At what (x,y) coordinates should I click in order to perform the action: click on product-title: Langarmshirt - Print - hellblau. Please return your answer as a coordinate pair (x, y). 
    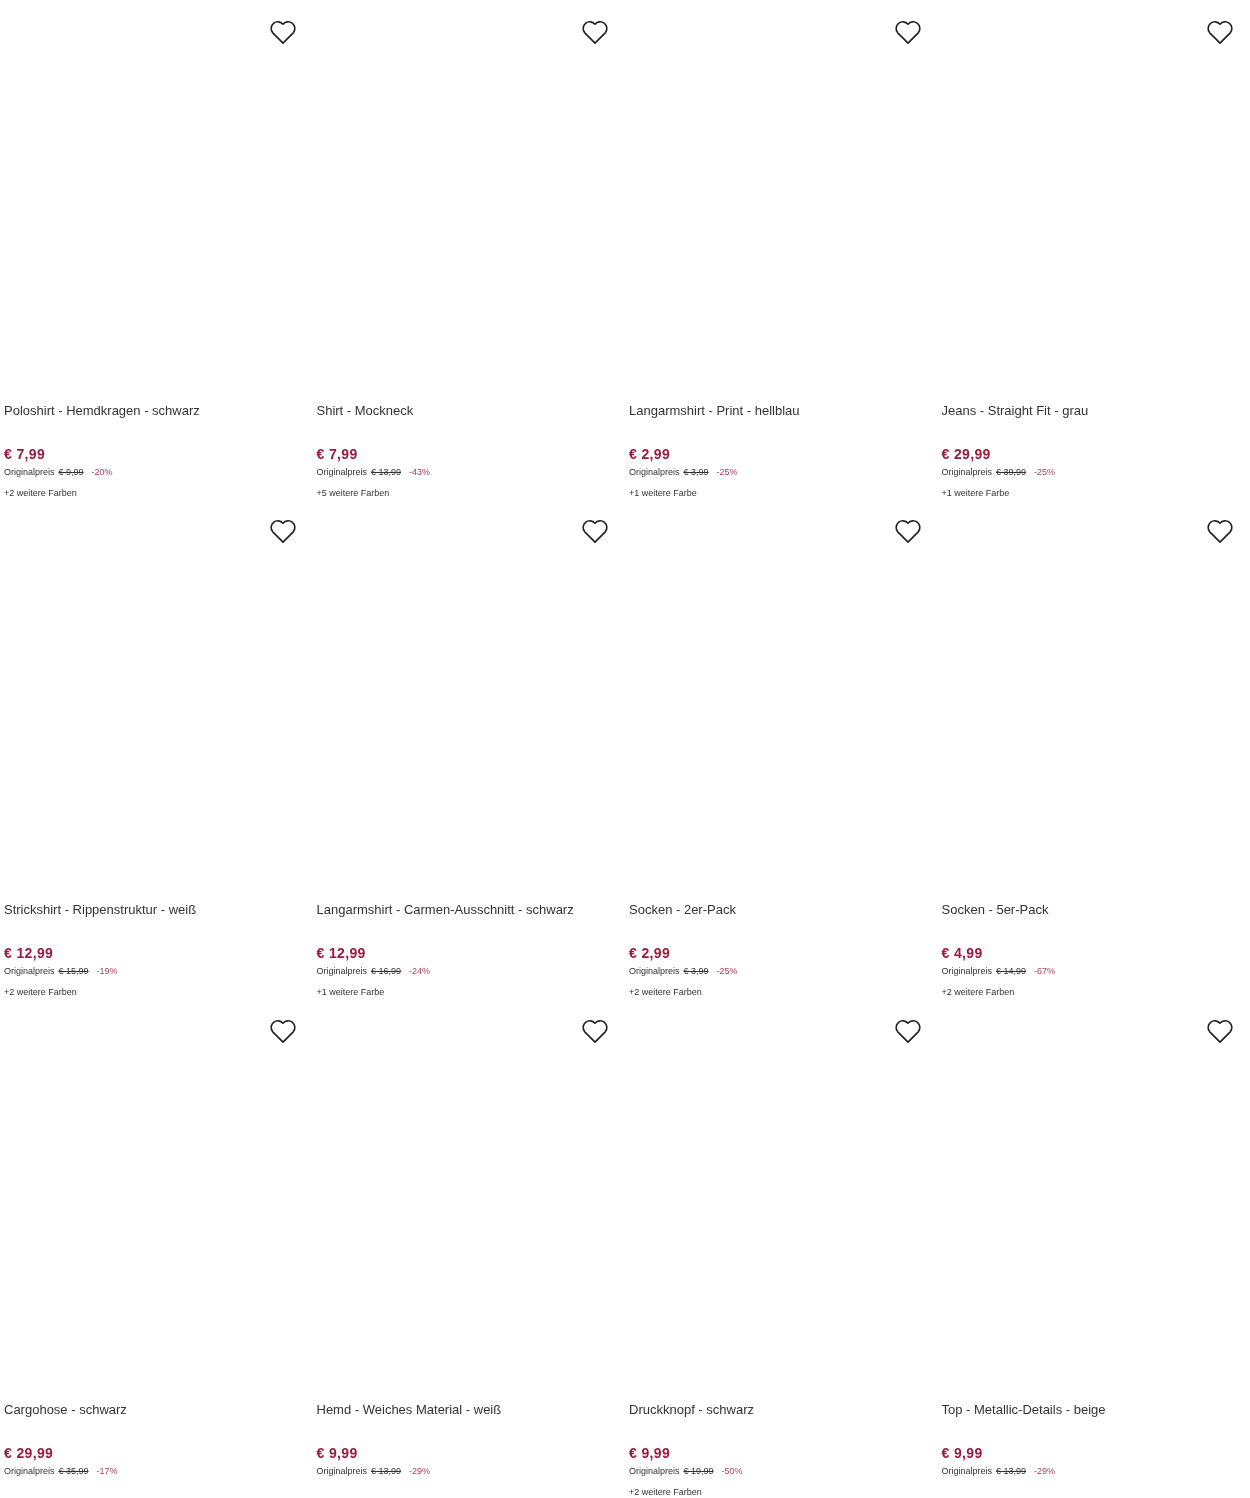
    Looking at the image, I should click on (779, 411).